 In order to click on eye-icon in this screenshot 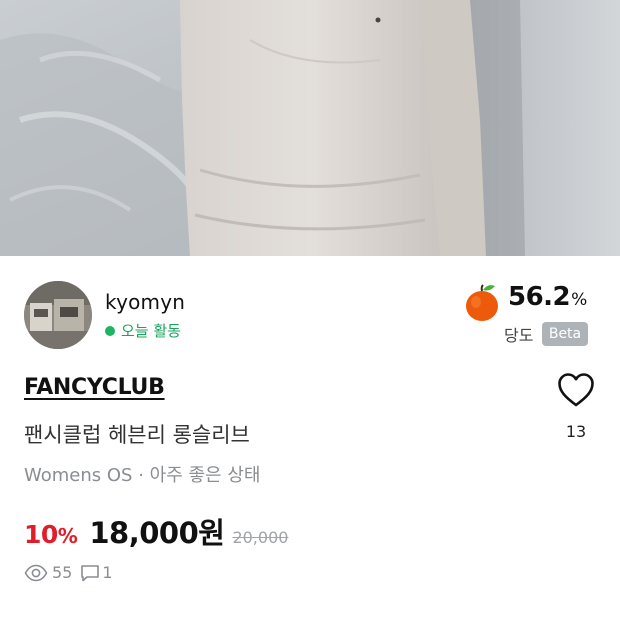, I will do `click(36, 572)`.